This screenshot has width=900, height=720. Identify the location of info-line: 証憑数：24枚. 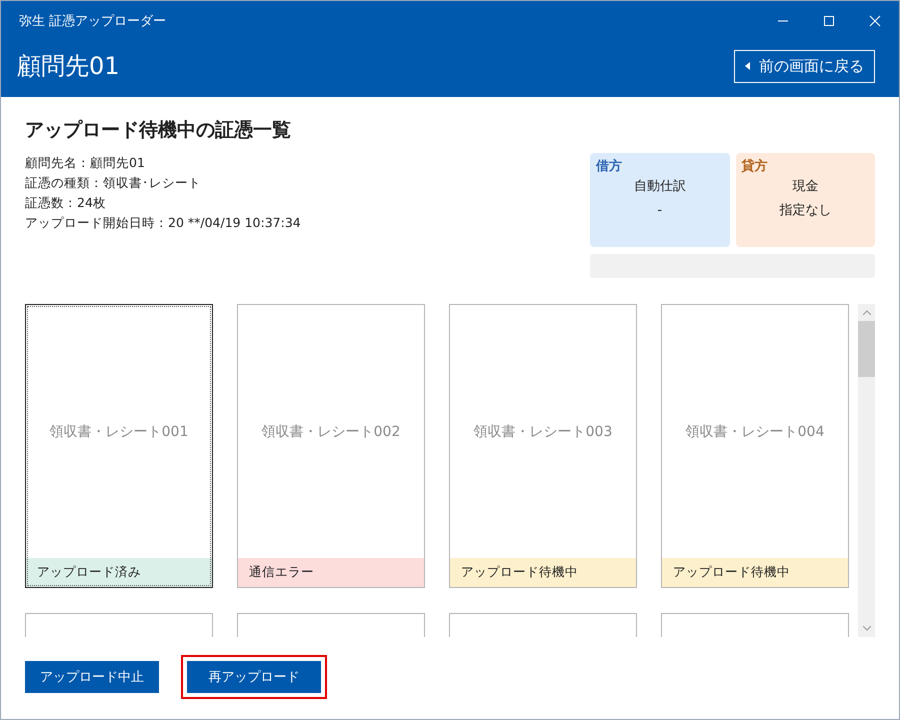
(66, 203).